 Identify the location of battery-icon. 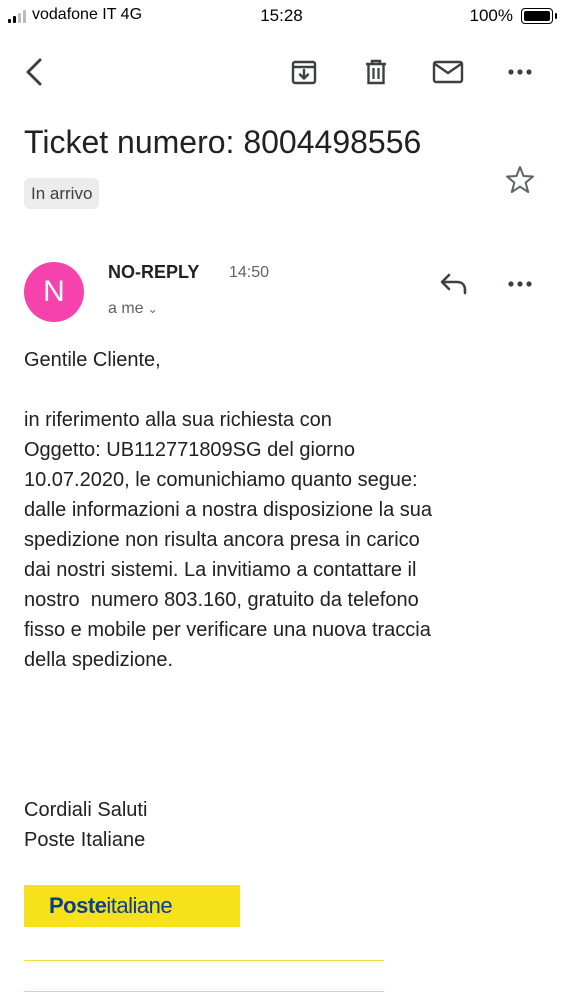
(539, 16).